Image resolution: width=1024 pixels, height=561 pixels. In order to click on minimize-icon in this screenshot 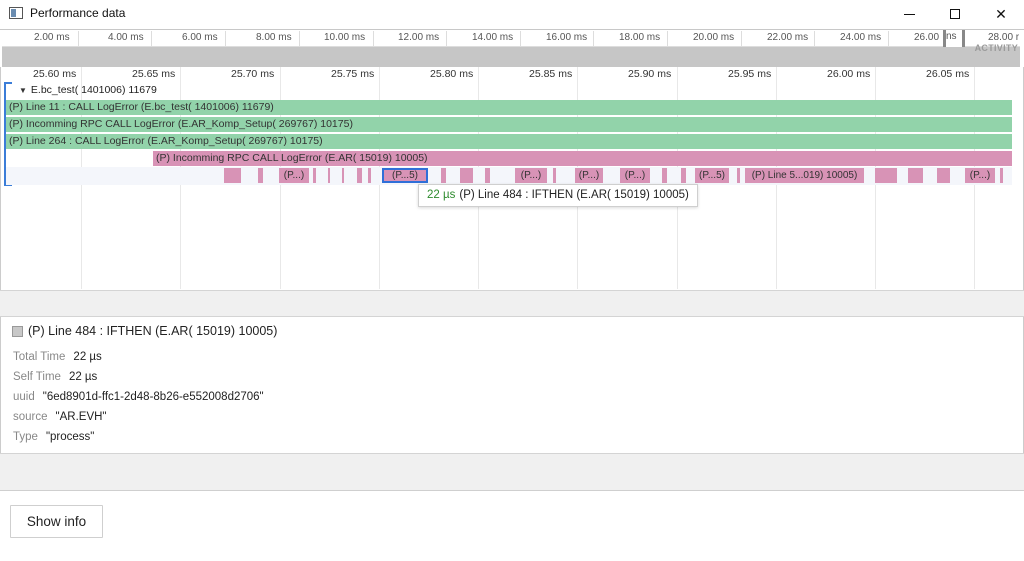, I will do `click(909, 14)`.